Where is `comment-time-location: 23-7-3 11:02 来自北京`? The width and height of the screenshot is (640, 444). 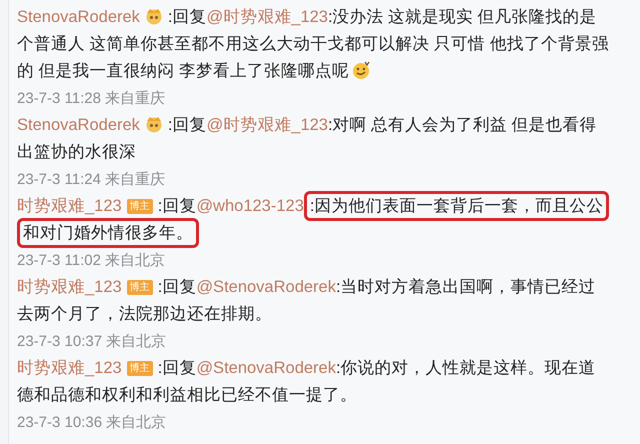
comment-time-location: 23-7-3 11:02 来自北京 is located at coordinates (91, 261).